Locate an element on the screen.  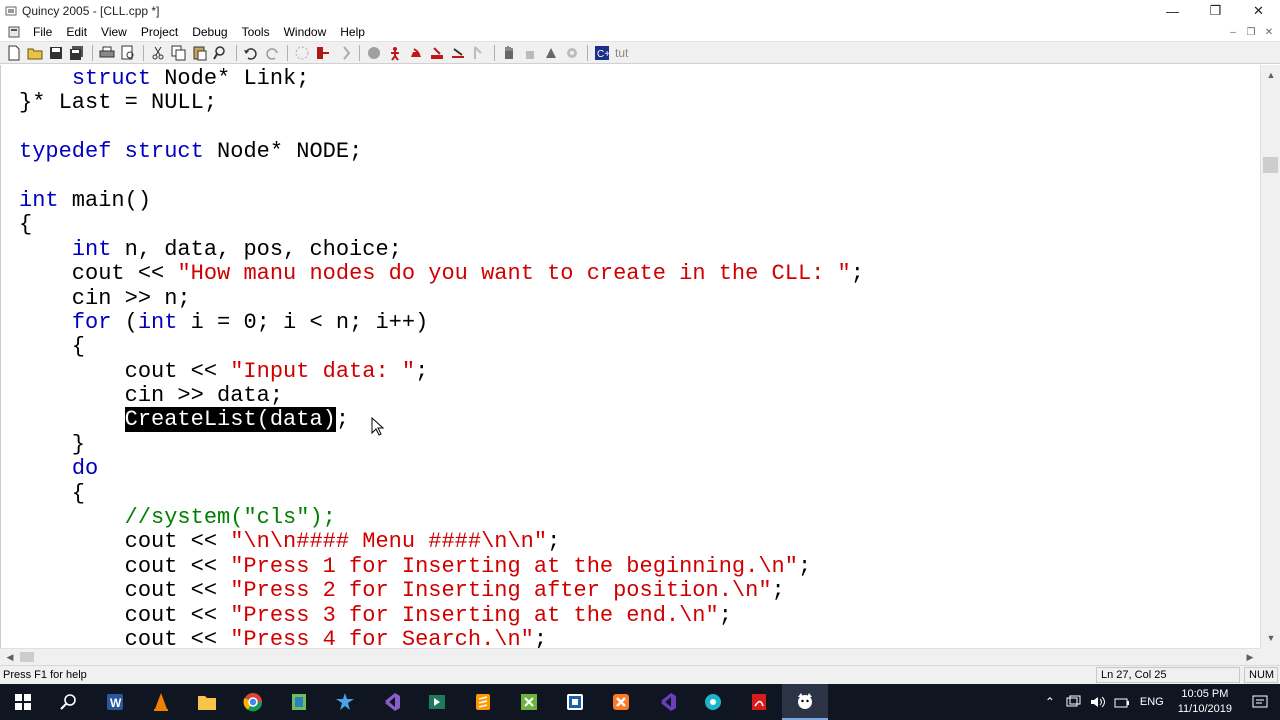
visual-studio-icon is located at coordinates (667, 702).